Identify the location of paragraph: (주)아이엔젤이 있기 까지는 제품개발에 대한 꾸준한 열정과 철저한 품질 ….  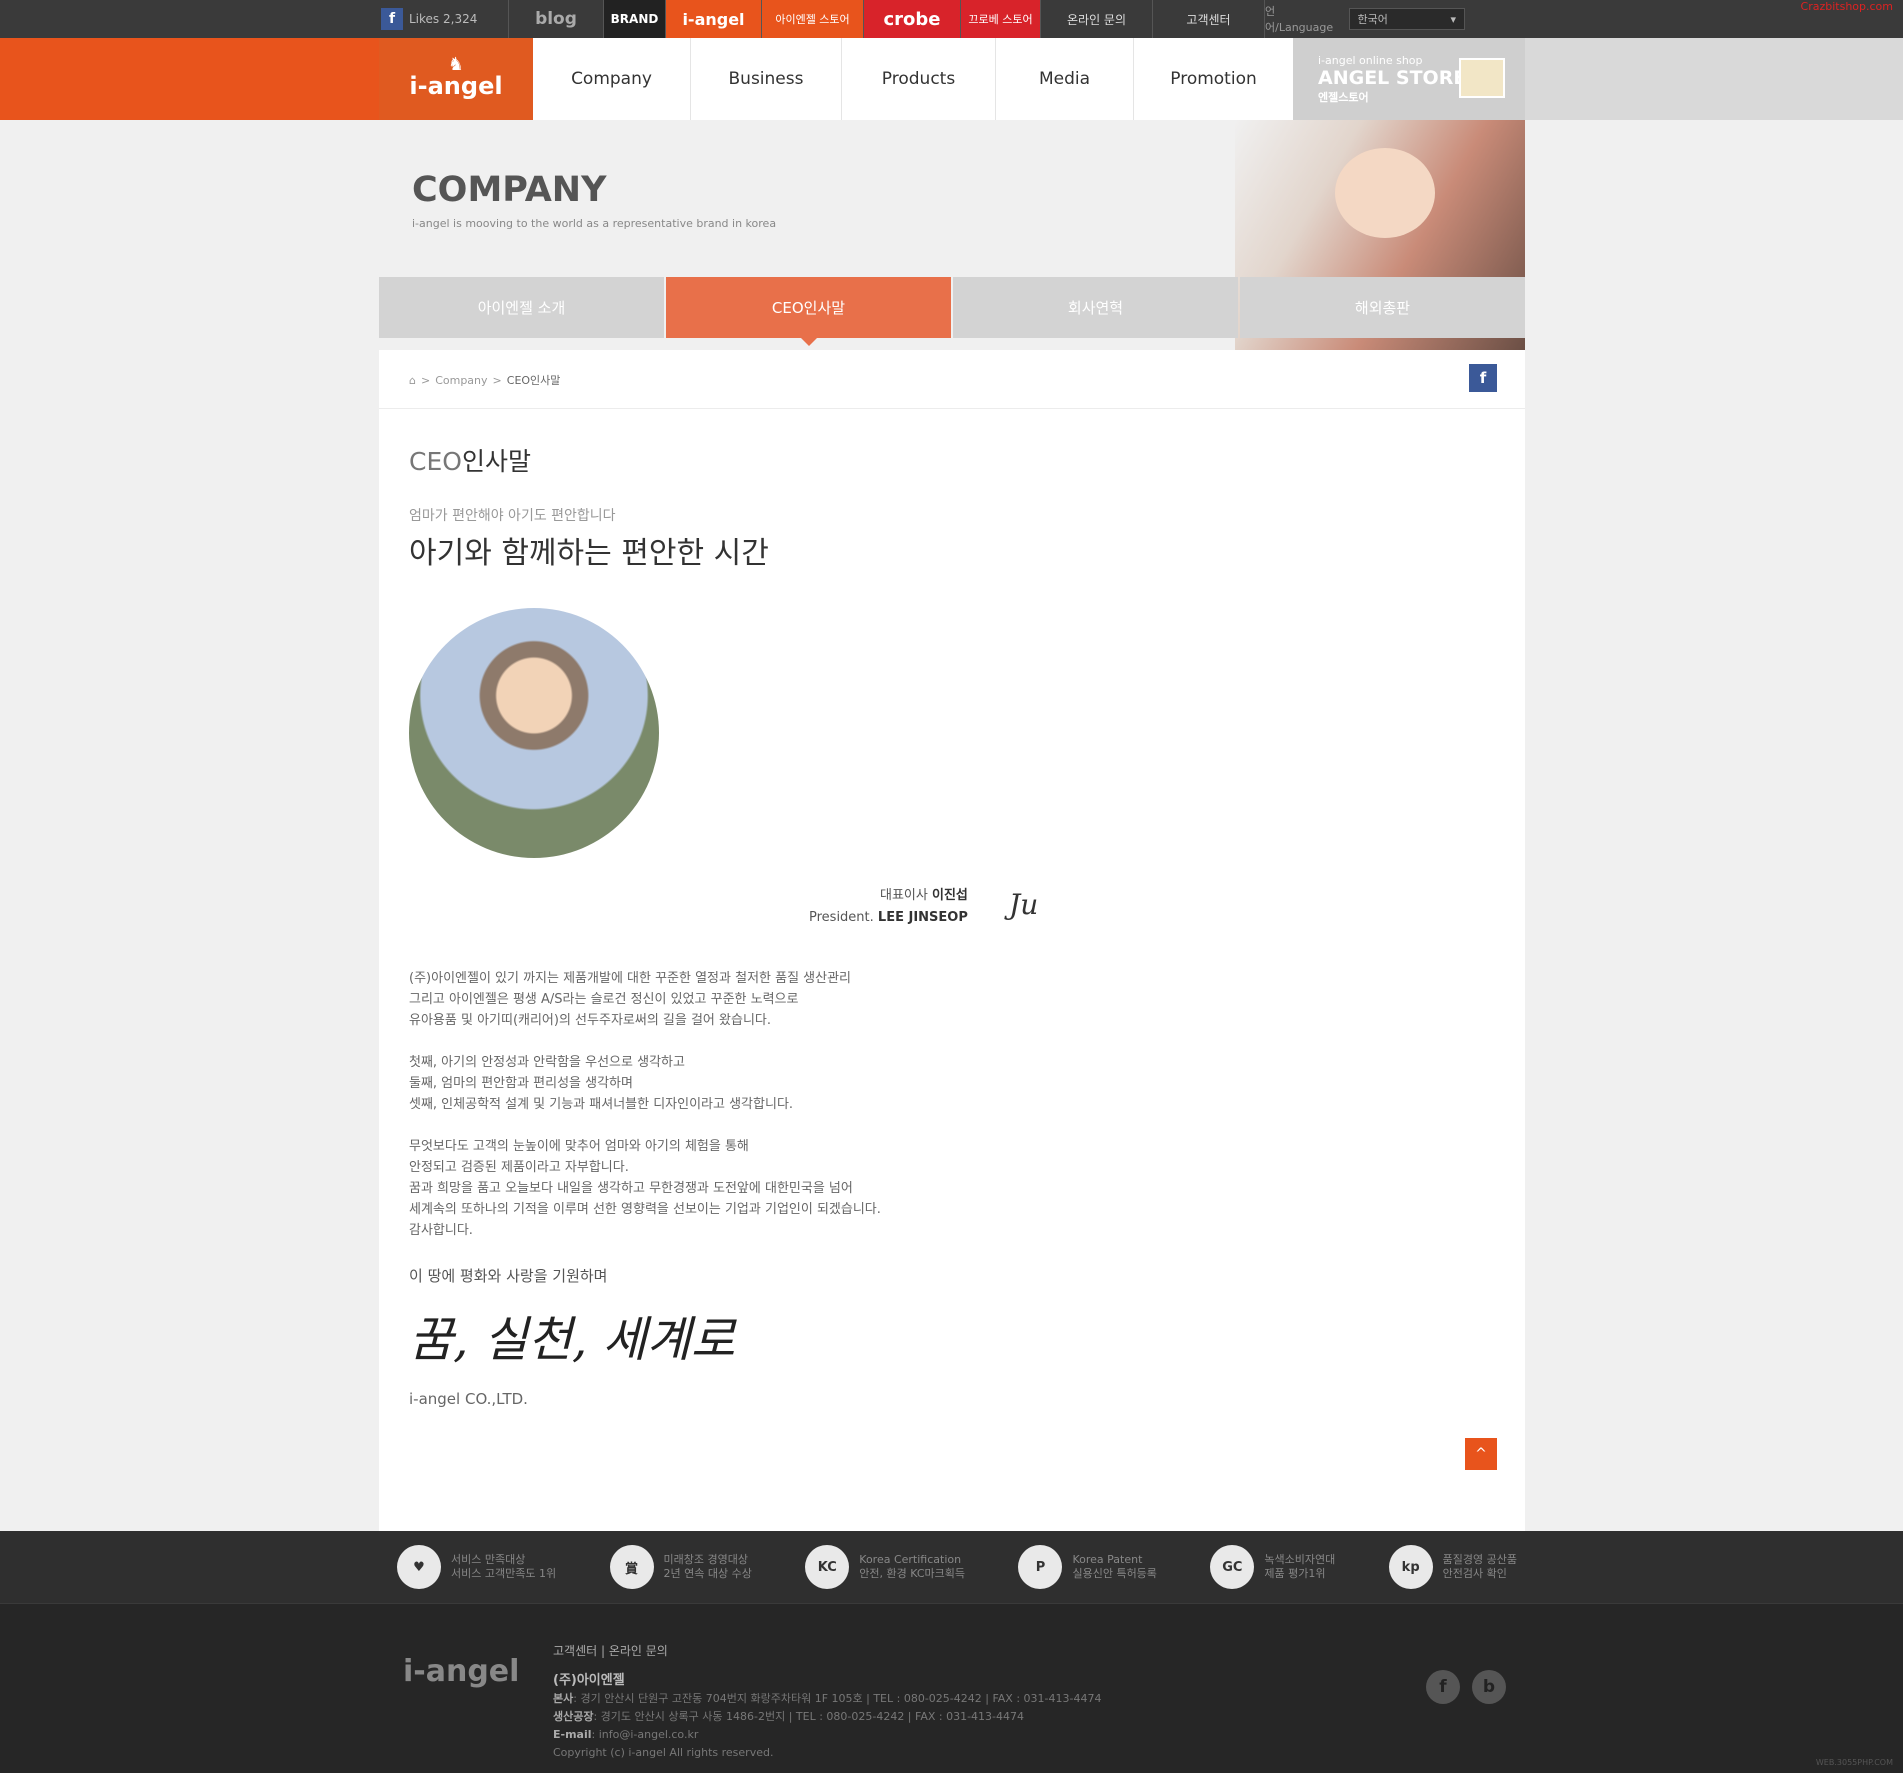
(645, 999).